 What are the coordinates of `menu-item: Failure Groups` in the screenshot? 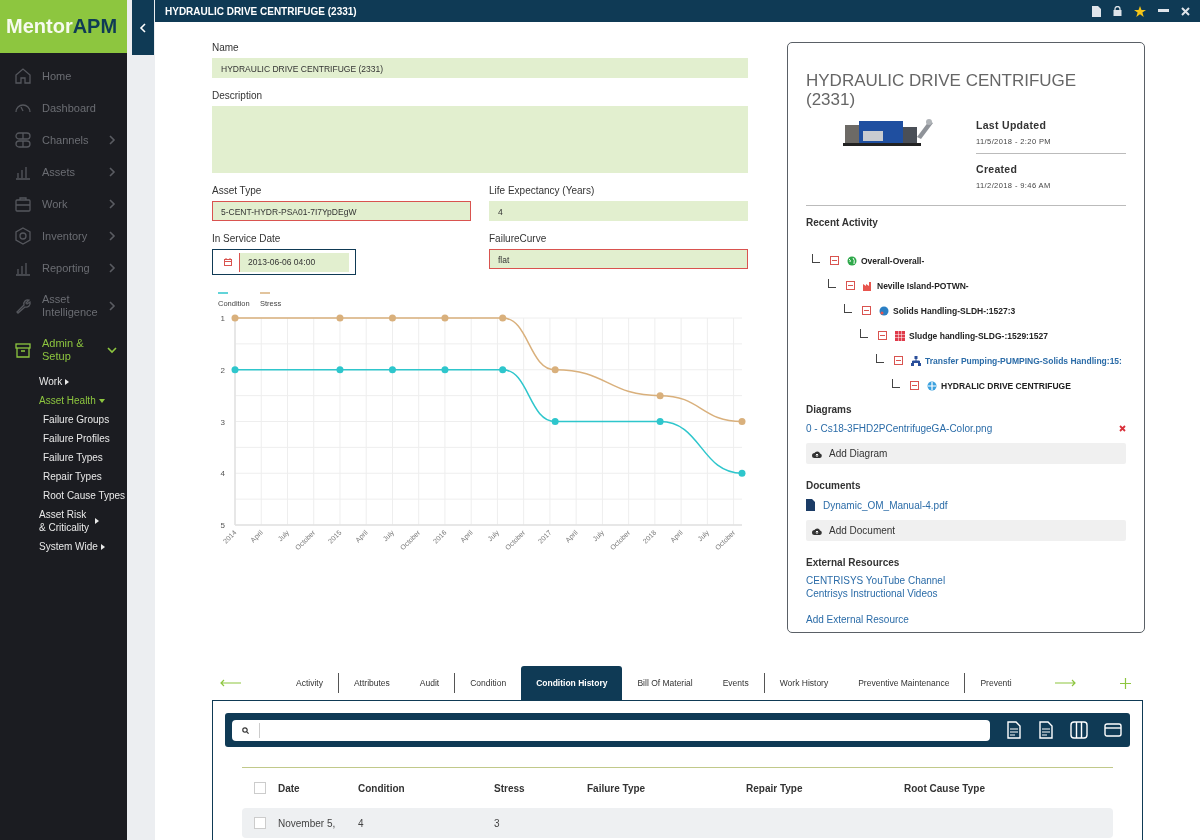 It's located at (63, 419).